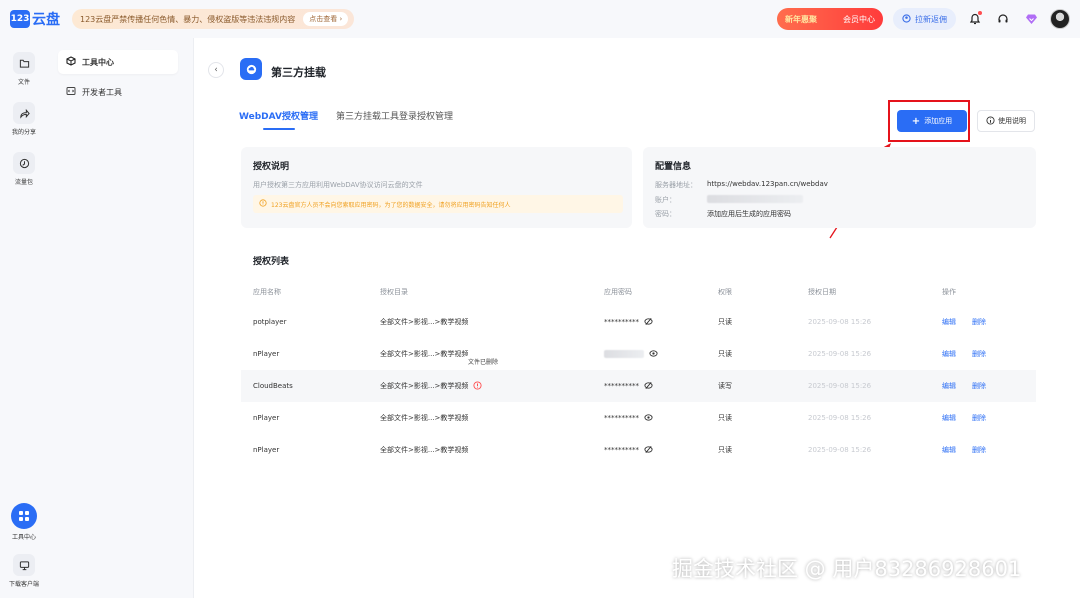 The height and width of the screenshot is (598, 1080). I want to click on rail-item-shares: 我的分享, so click(24, 119).